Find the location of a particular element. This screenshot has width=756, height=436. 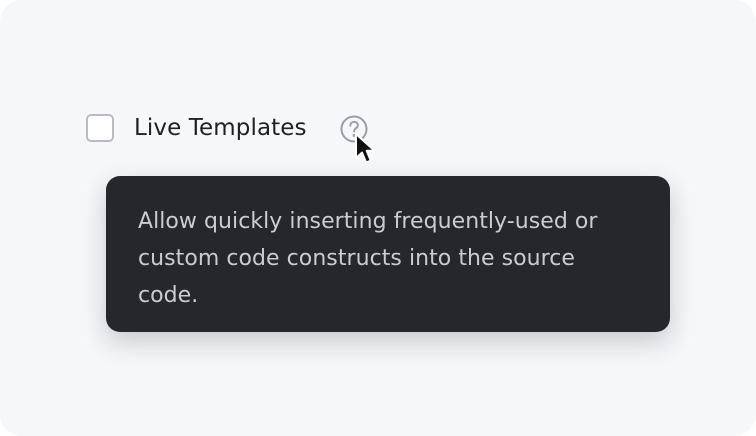

question-circle-icon is located at coordinates (354, 129).